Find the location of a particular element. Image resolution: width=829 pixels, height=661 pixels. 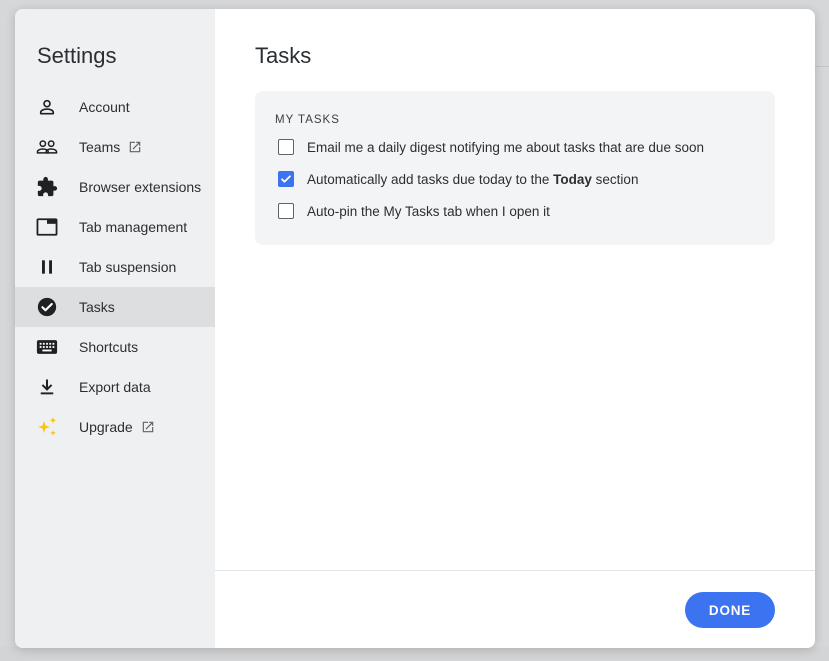

download-icon is located at coordinates (47, 387).